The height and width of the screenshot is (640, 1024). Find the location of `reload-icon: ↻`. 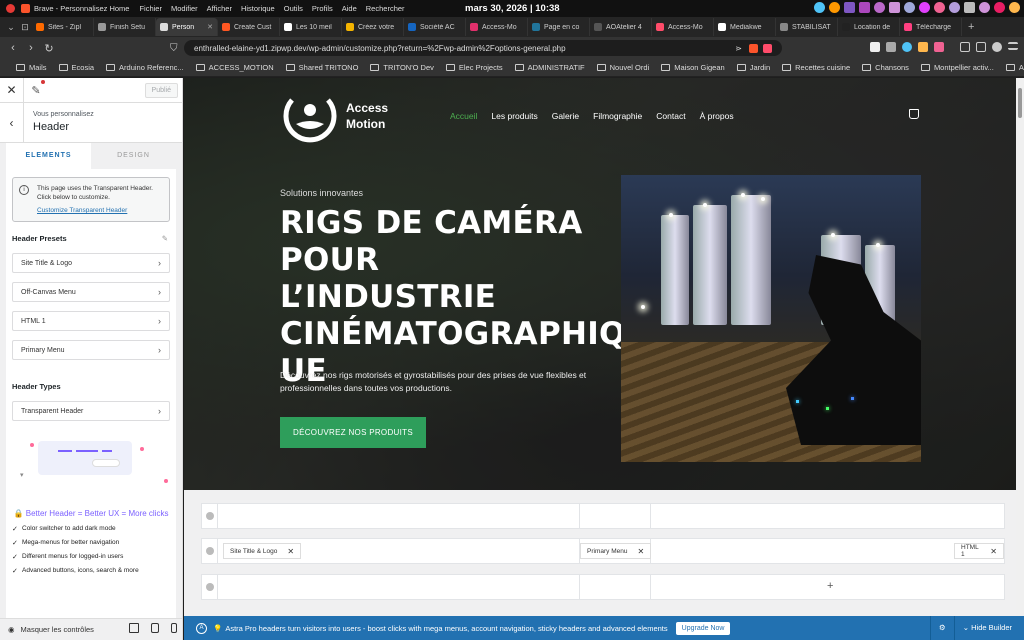

reload-icon: ↻ is located at coordinates (49, 48).